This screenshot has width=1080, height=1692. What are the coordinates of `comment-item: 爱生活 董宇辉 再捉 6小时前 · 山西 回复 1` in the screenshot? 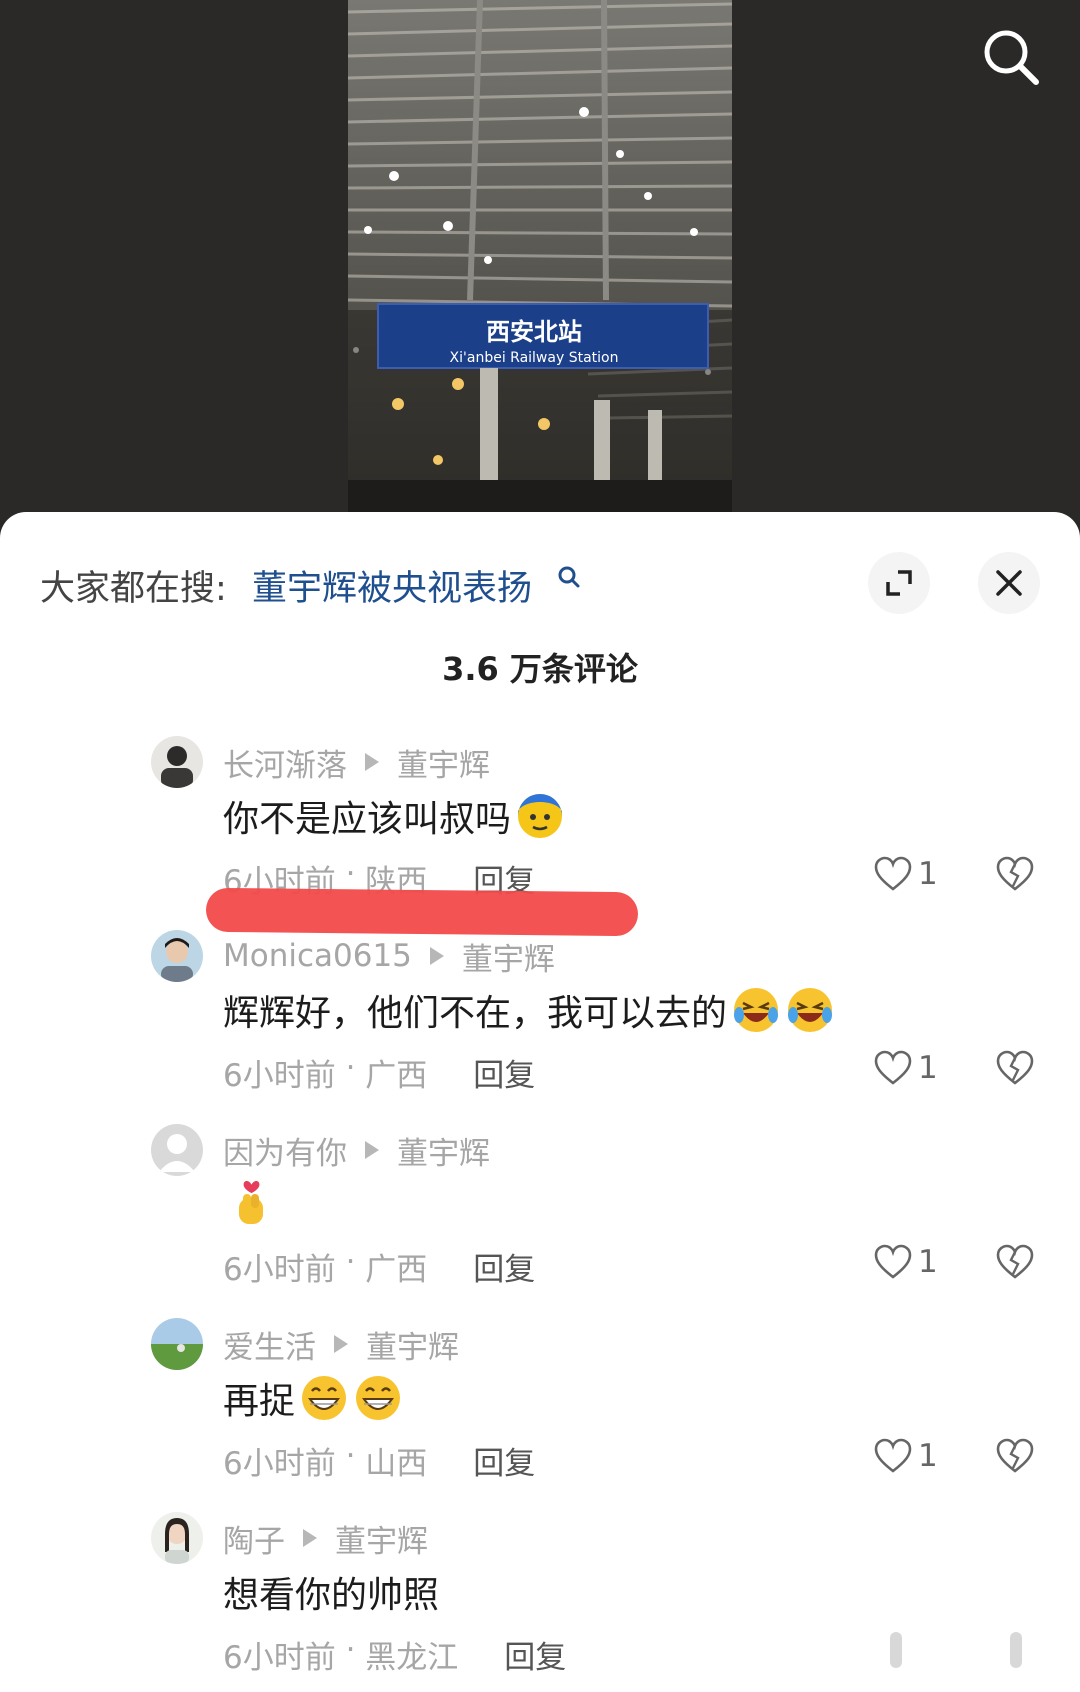 It's located at (540, 1408).